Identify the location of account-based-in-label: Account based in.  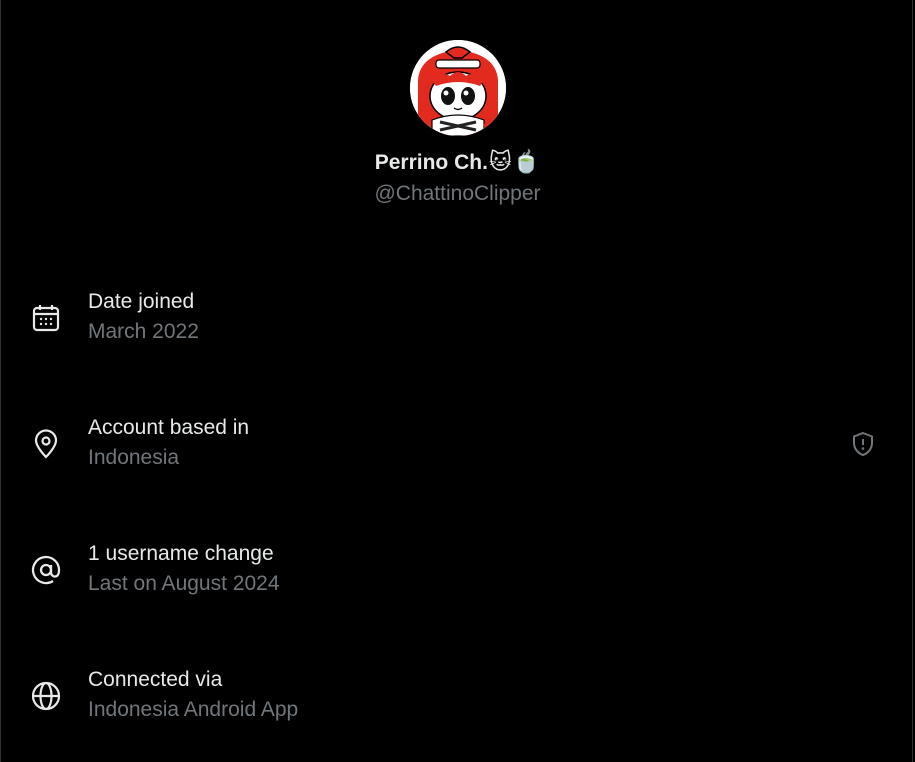
(169, 427).